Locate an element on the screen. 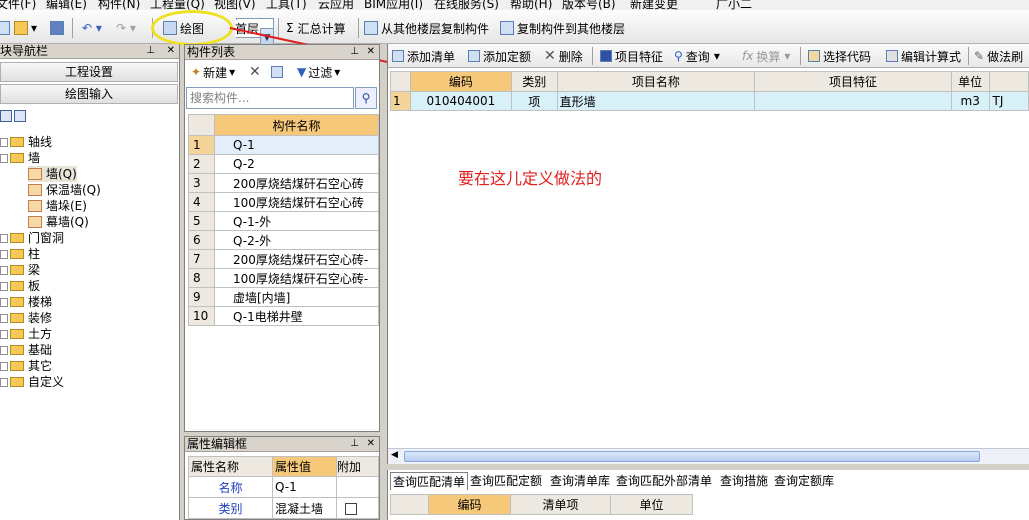 This screenshot has height=520, width=1029. menu-guang: 广小二 is located at coordinates (734, 5).